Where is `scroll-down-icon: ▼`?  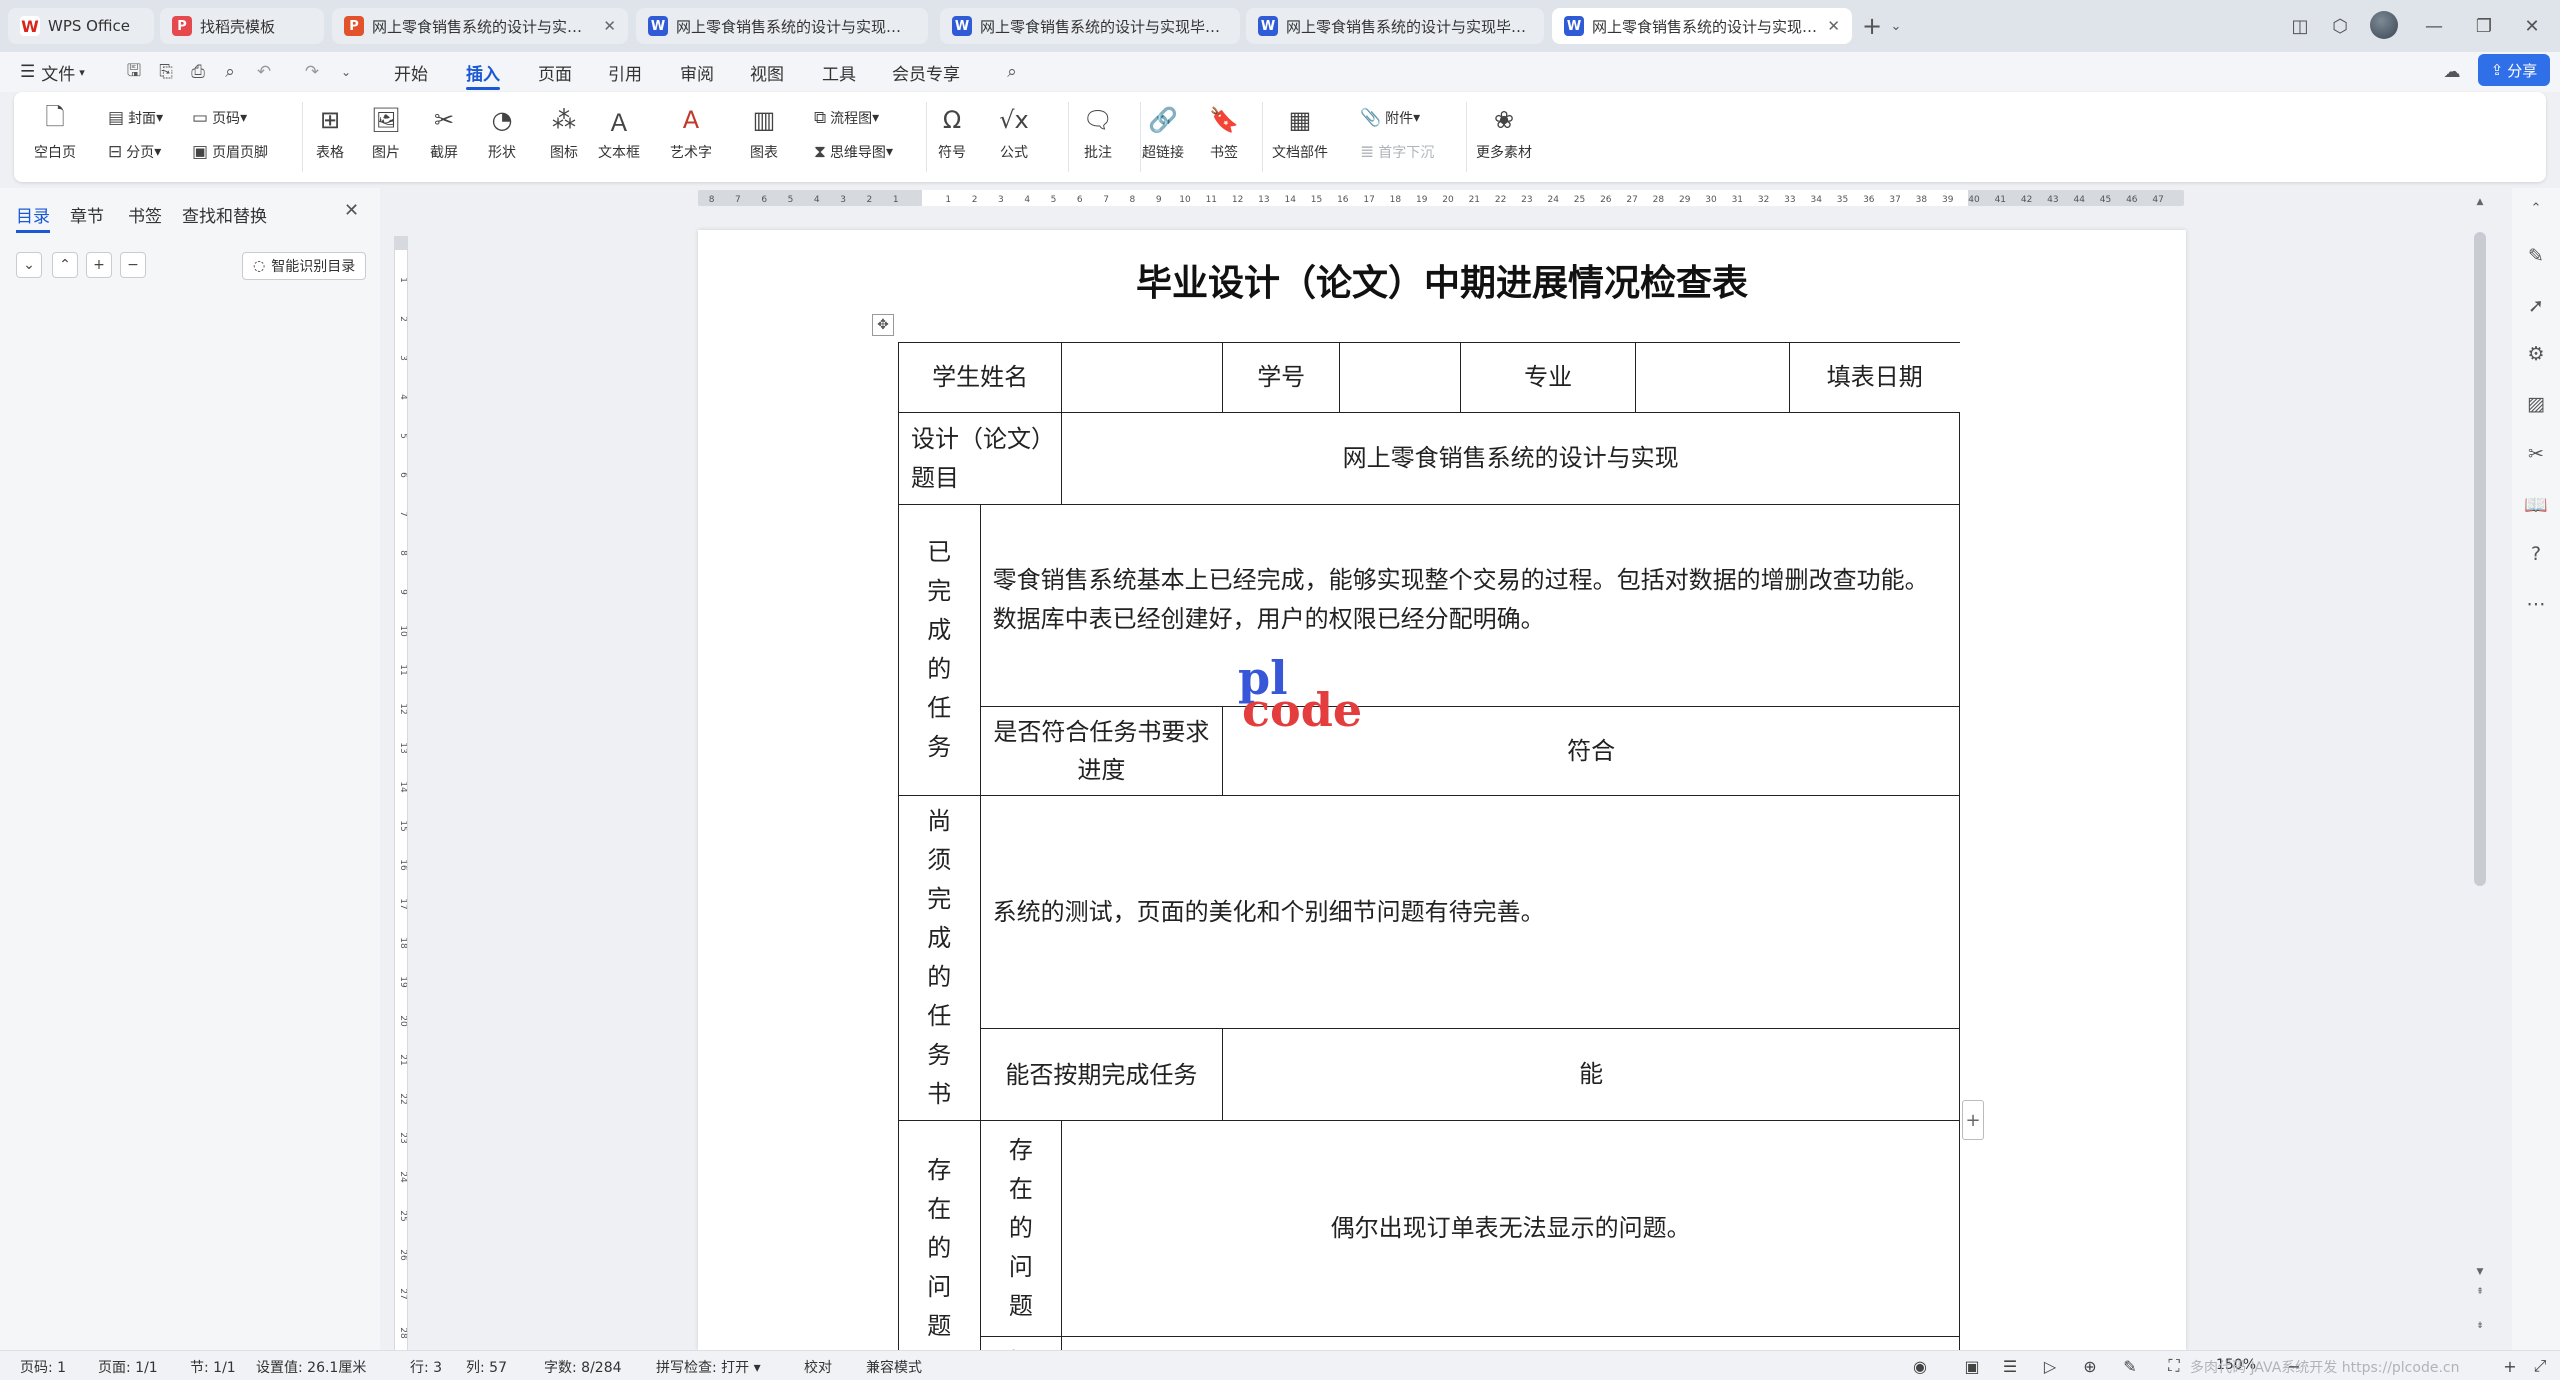 scroll-down-icon: ▼ is located at coordinates (2480, 1272).